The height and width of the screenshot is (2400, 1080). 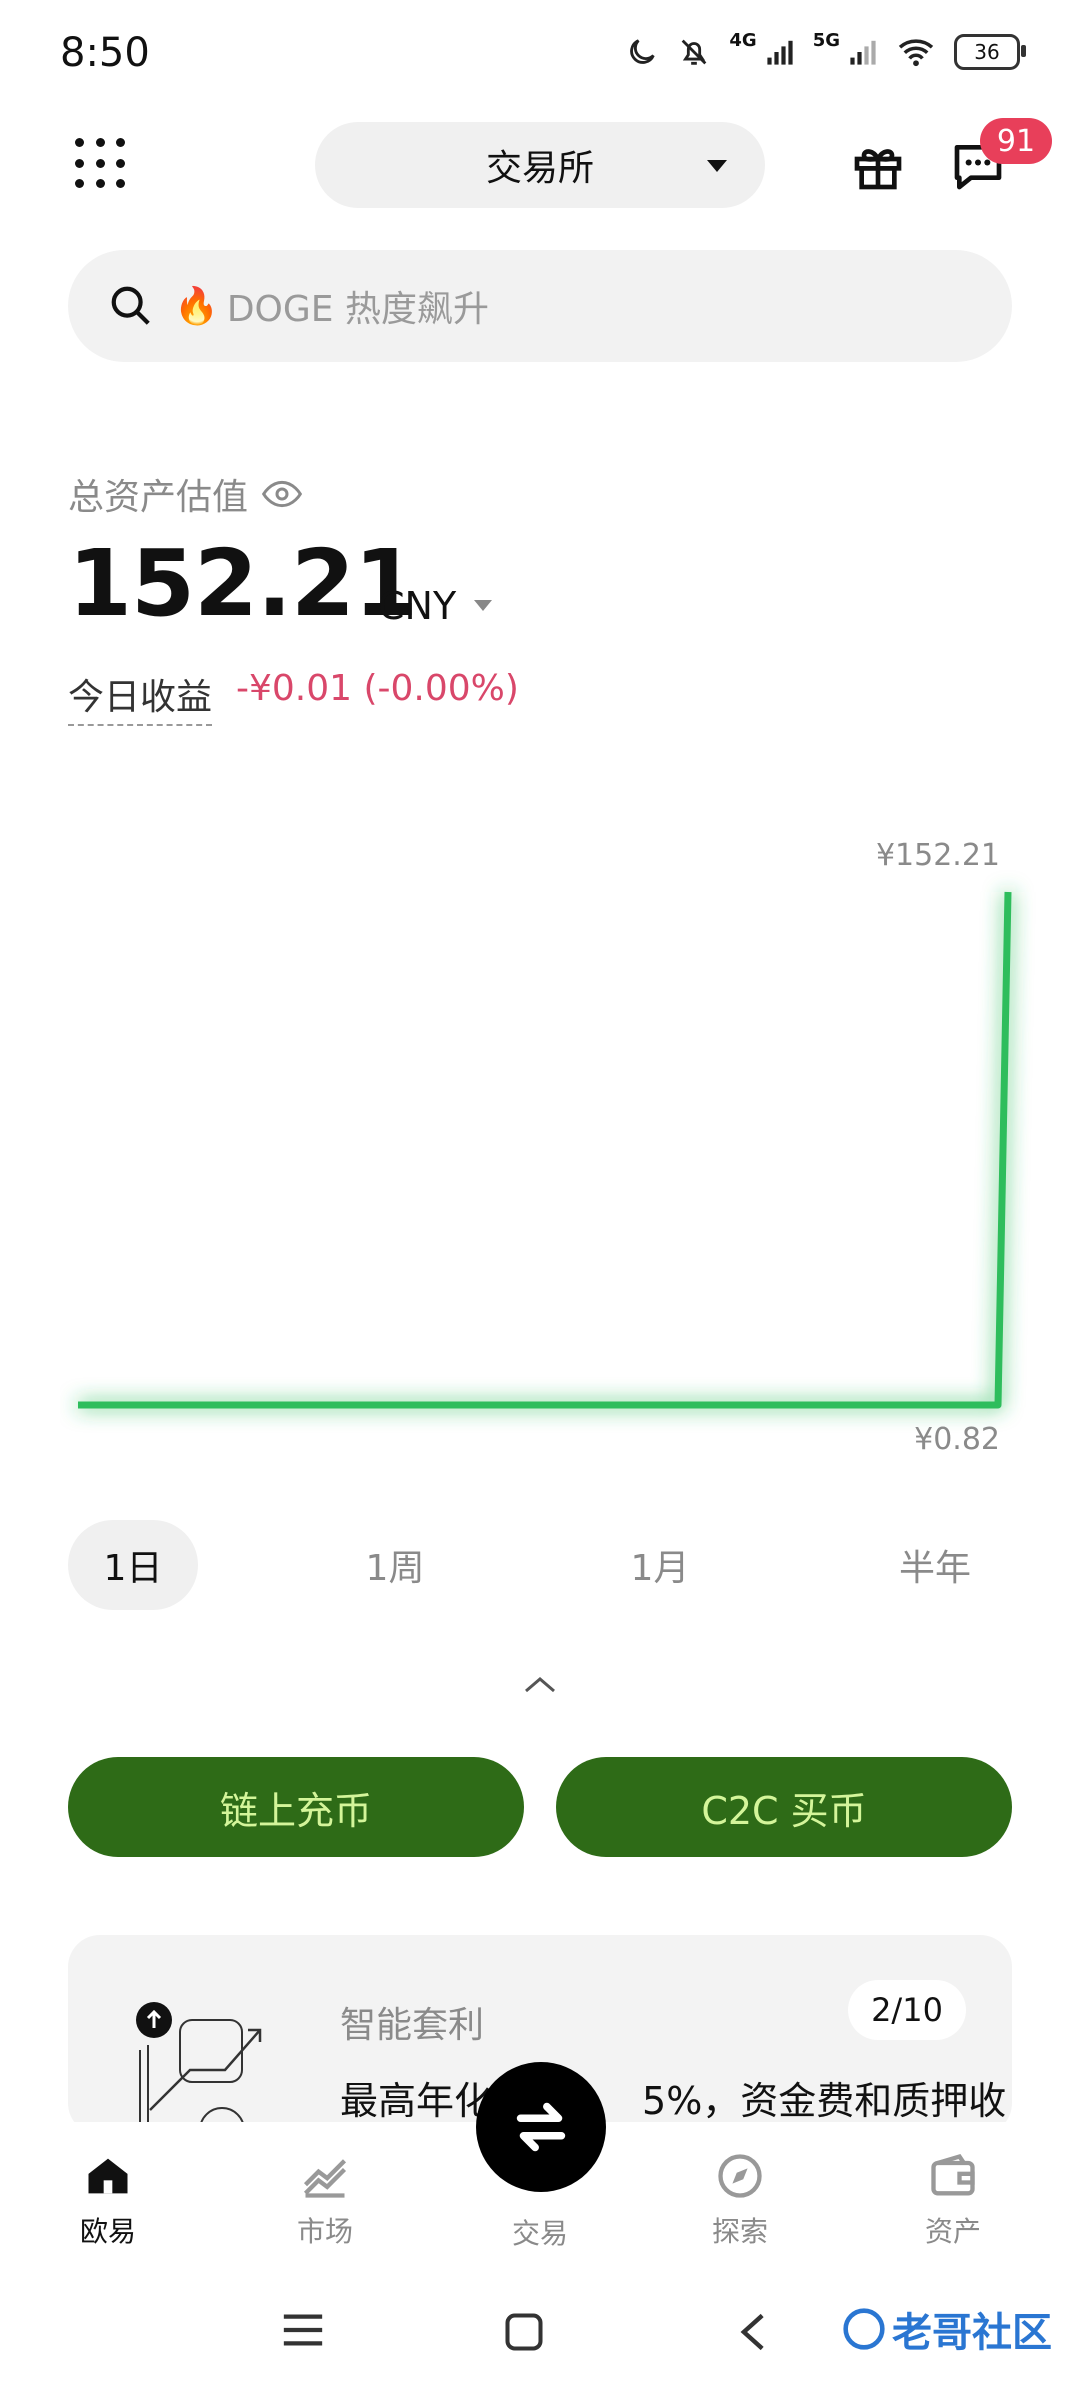 What do you see at coordinates (133, 1565) in the screenshot?
I see `range-tab-1d: 1日` at bounding box center [133, 1565].